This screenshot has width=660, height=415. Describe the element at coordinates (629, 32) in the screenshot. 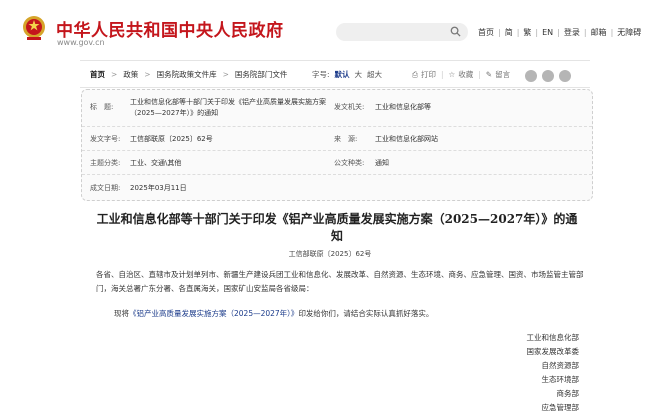

I see `link-accessibility: 无障碍` at that location.